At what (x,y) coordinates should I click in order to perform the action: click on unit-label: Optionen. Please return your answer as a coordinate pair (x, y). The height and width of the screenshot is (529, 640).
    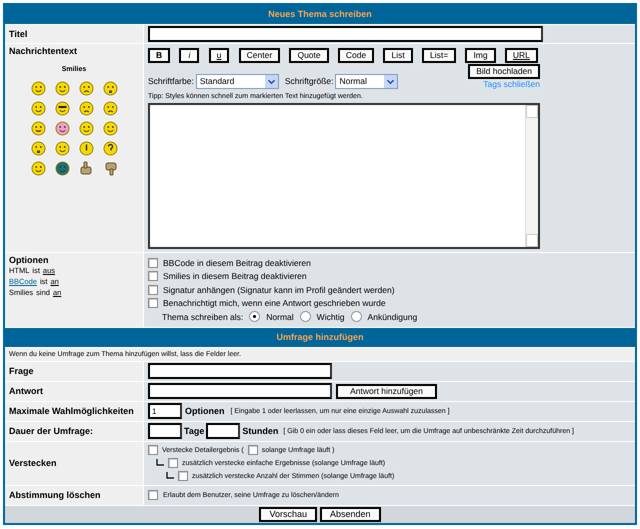
    Looking at the image, I should click on (204, 411).